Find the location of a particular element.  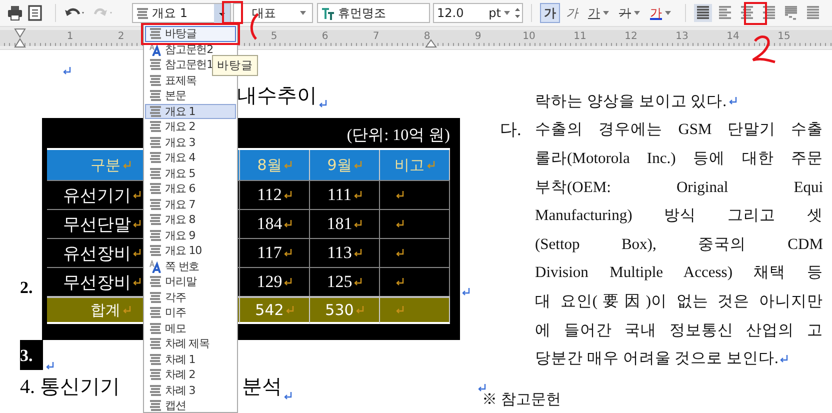

section-heading: 4. 통신기기 is located at coordinates (70, 387).